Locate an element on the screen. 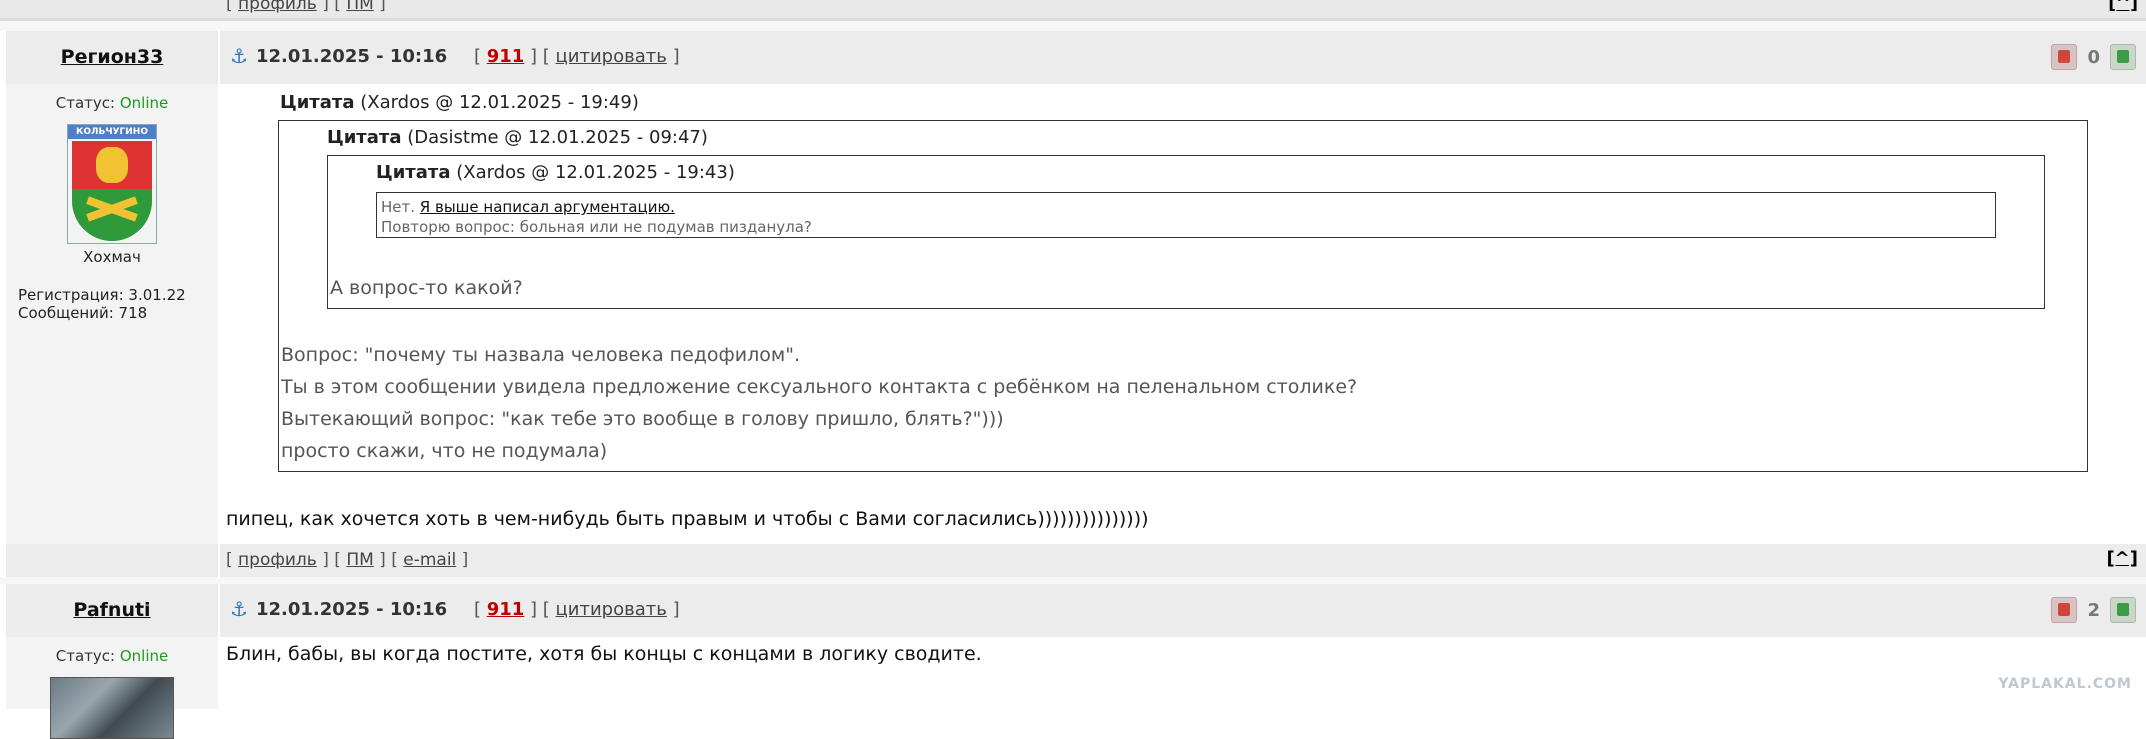  quote-reply: А вопрос-то какой? is located at coordinates (426, 288).